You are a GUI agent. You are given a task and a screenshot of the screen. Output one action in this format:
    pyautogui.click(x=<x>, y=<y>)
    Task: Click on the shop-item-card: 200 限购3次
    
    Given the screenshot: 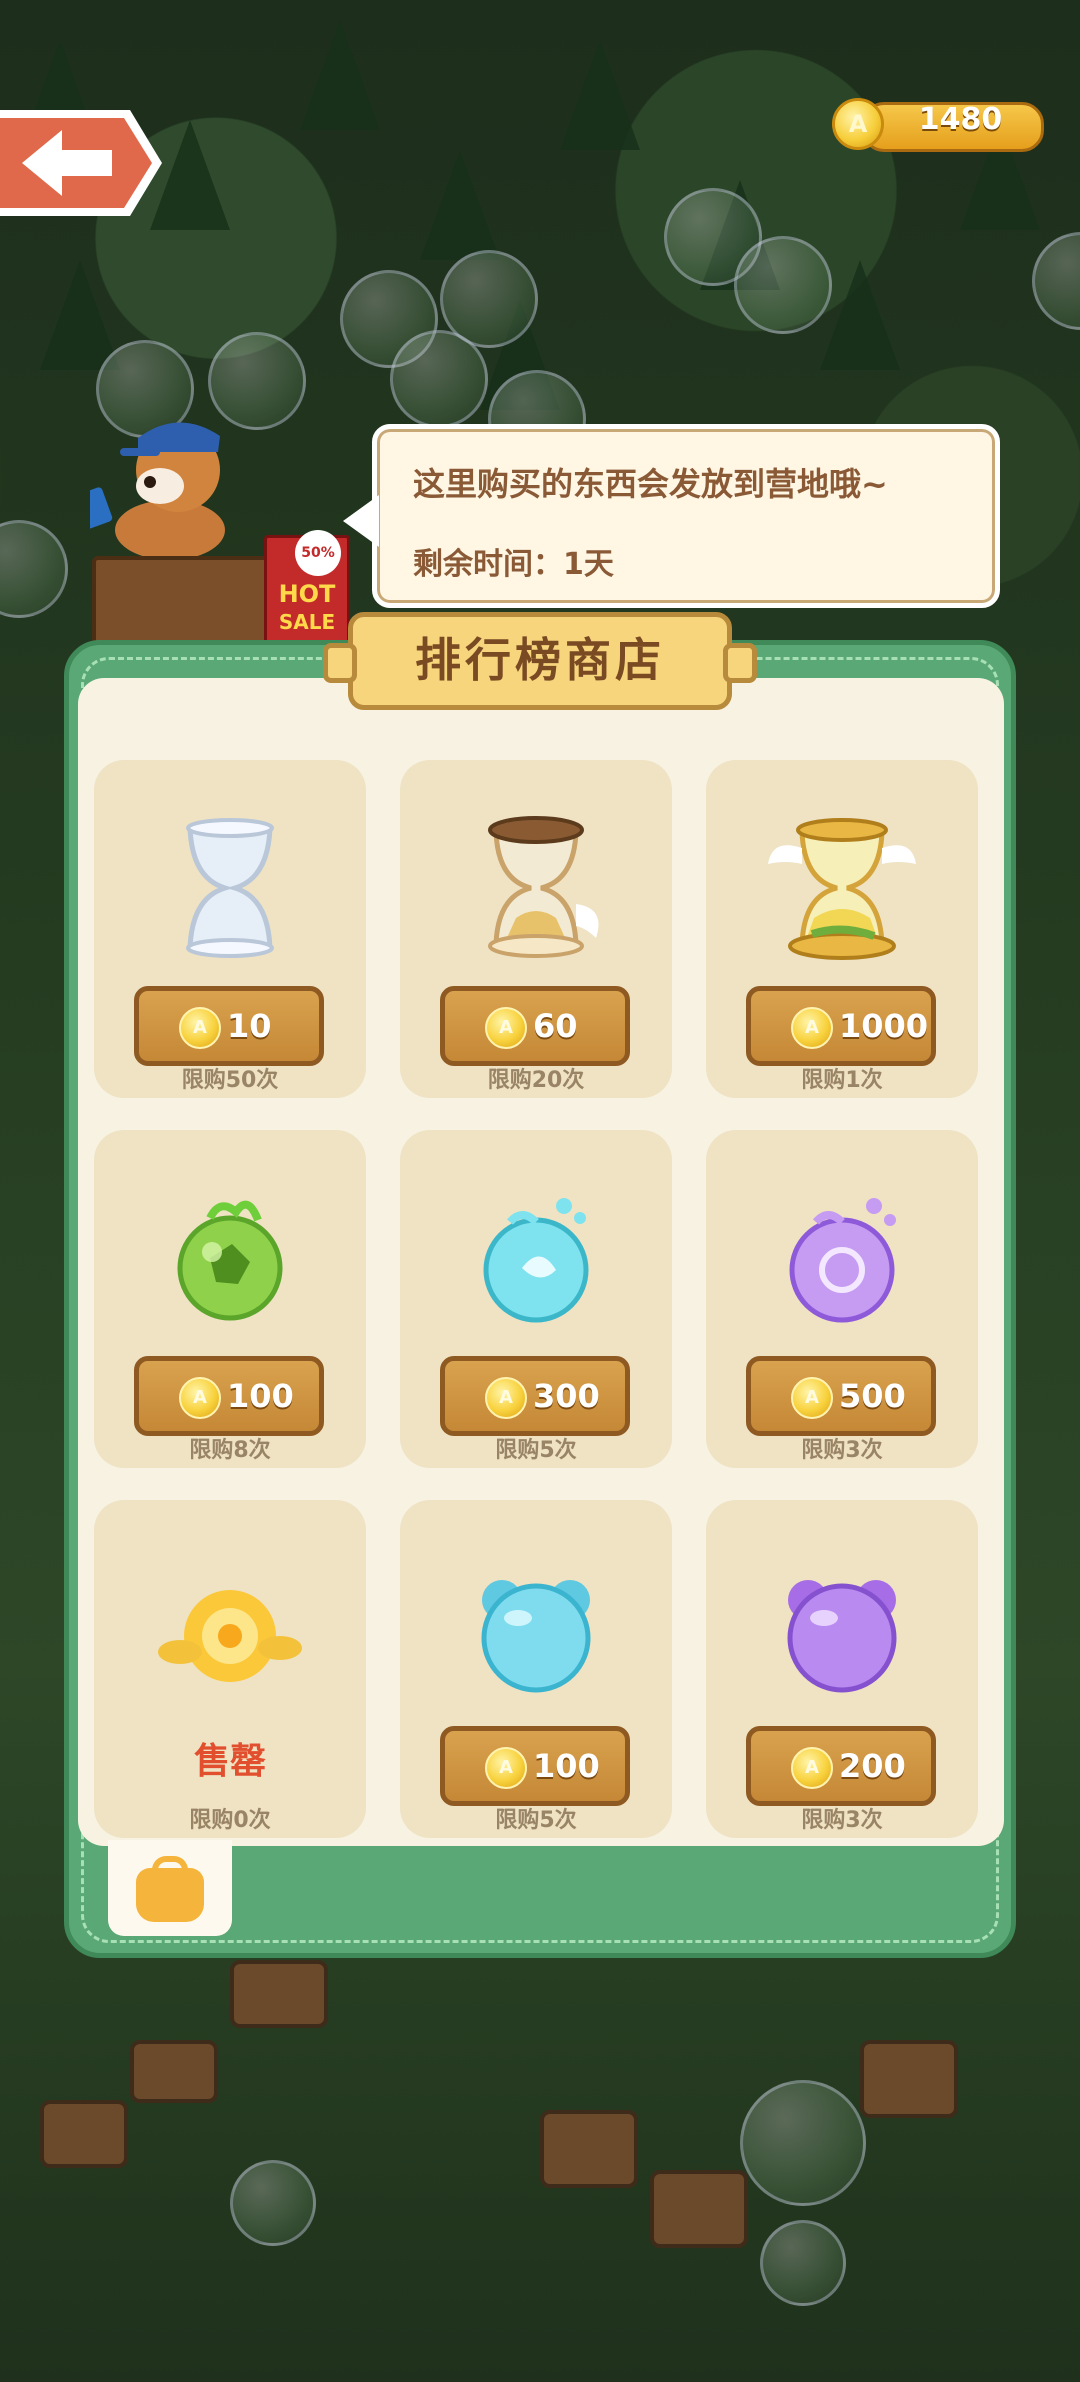 What is the action you would take?
    pyautogui.click(x=842, y=1669)
    